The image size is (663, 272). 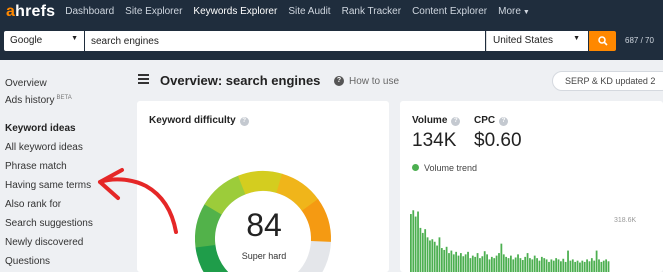 I want to click on page-title: Overview: search engines, so click(x=240, y=80).